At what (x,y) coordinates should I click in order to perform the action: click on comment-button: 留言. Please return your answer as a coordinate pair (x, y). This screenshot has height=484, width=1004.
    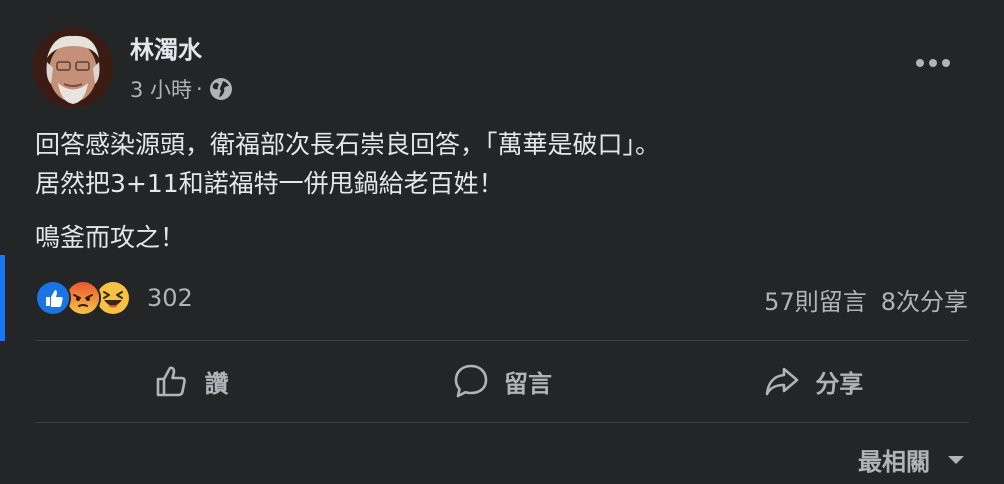
    Looking at the image, I should click on (501, 381).